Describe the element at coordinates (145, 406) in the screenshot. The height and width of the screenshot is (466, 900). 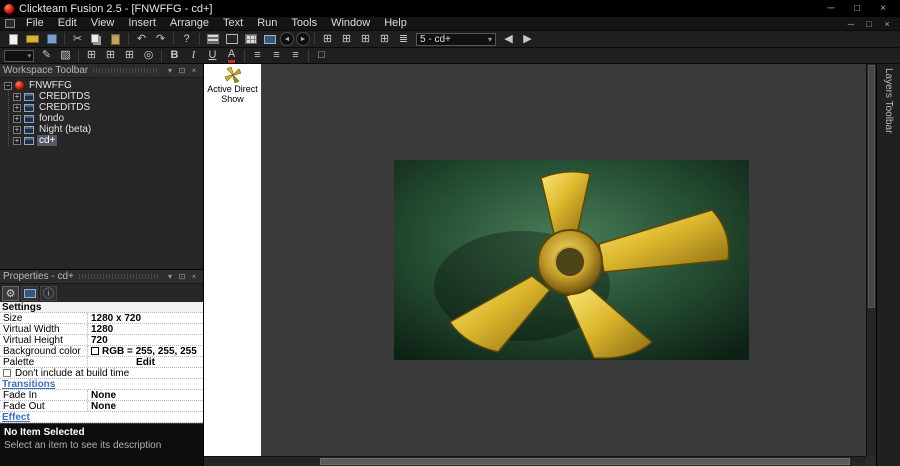
I see `property-value: None` at that location.